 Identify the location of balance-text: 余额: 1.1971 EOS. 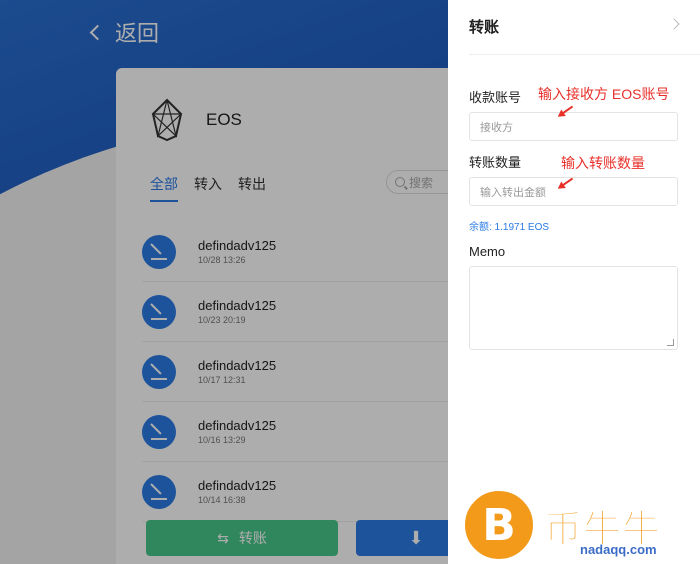
(509, 227).